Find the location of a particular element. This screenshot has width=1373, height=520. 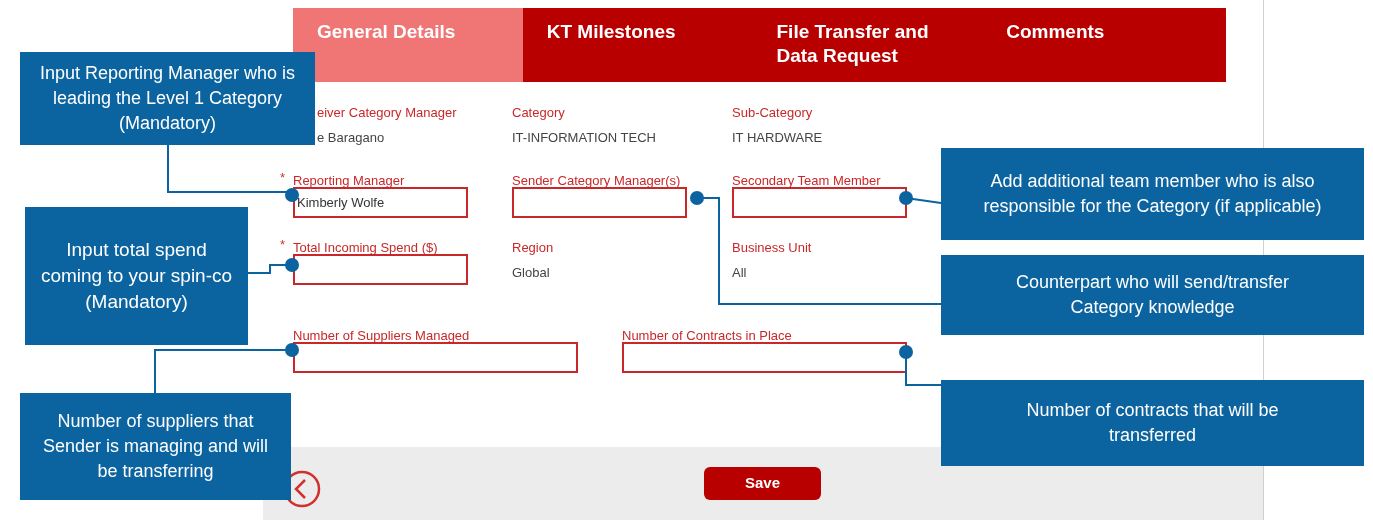

field-value: IT-INFORMATION TECH is located at coordinates (584, 138).